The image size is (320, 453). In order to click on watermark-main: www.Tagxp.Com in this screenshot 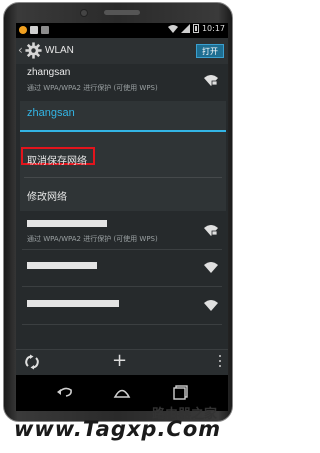, I will do `click(118, 429)`.